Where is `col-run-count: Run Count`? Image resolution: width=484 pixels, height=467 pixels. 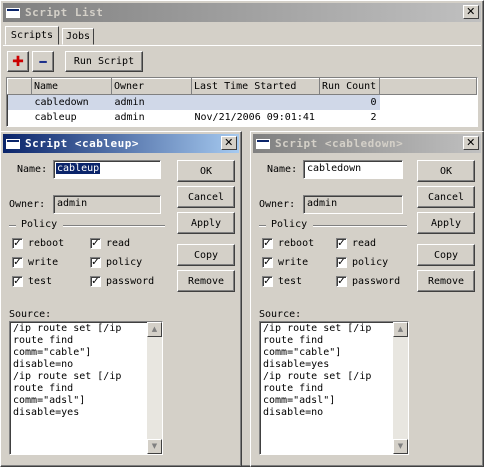 col-run-count: Run Count is located at coordinates (349, 86).